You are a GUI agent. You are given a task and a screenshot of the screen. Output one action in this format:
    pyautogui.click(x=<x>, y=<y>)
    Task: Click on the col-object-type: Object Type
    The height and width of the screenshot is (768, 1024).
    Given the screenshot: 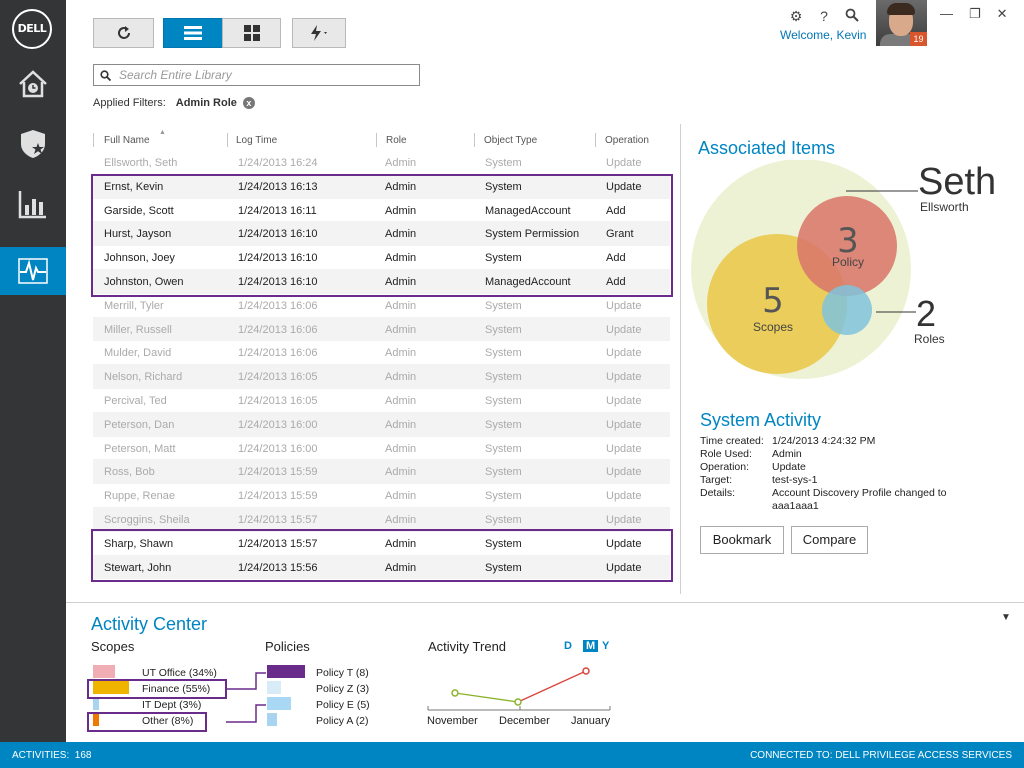 What is the action you would take?
    pyautogui.click(x=510, y=140)
    